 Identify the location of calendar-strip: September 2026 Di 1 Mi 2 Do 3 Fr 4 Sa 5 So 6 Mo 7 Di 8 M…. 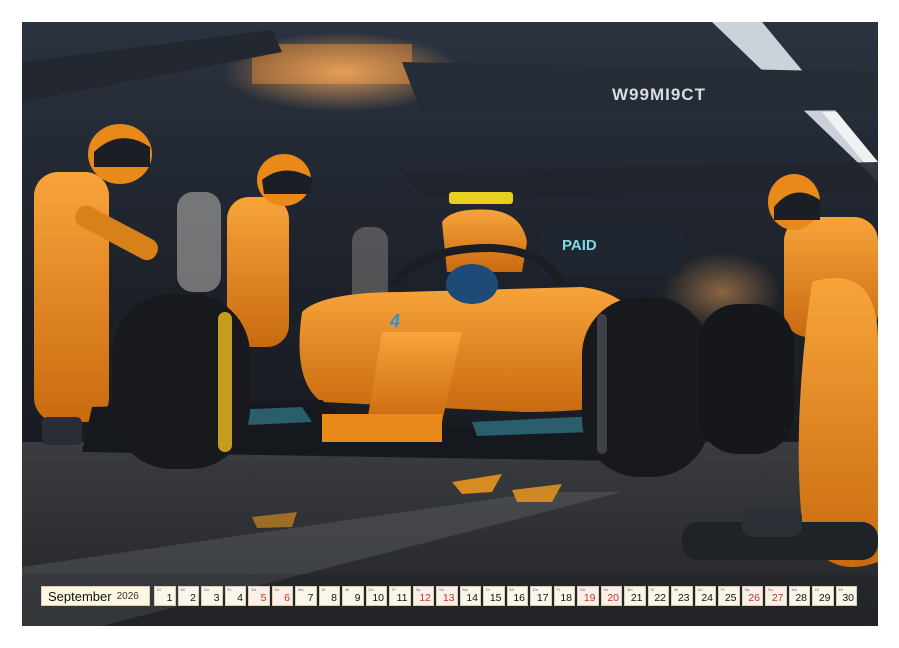
(449, 596).